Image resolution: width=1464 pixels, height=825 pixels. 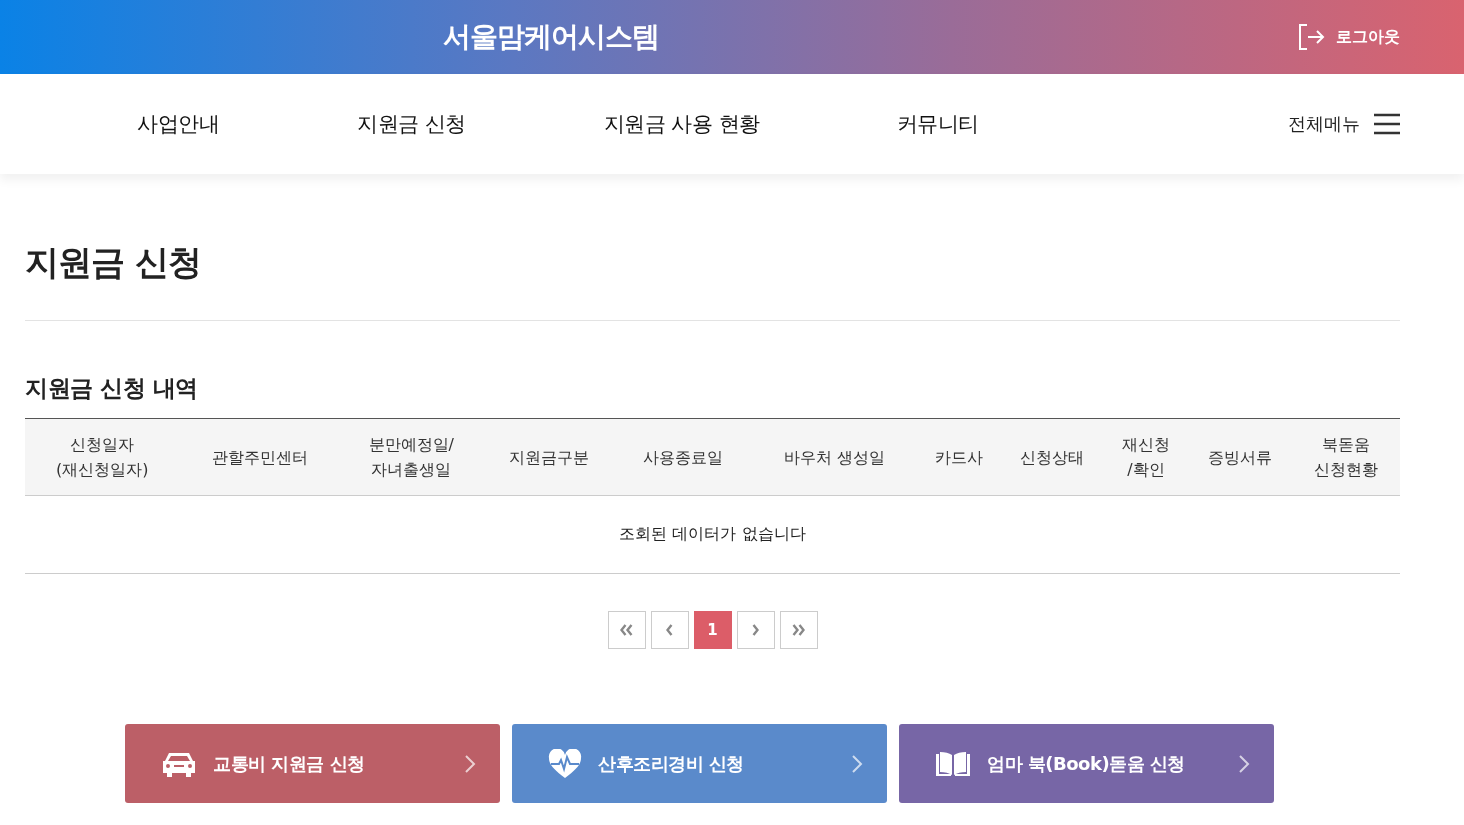 I want to click on nav-item: 커뮤니티, so click(x=937, y=124).